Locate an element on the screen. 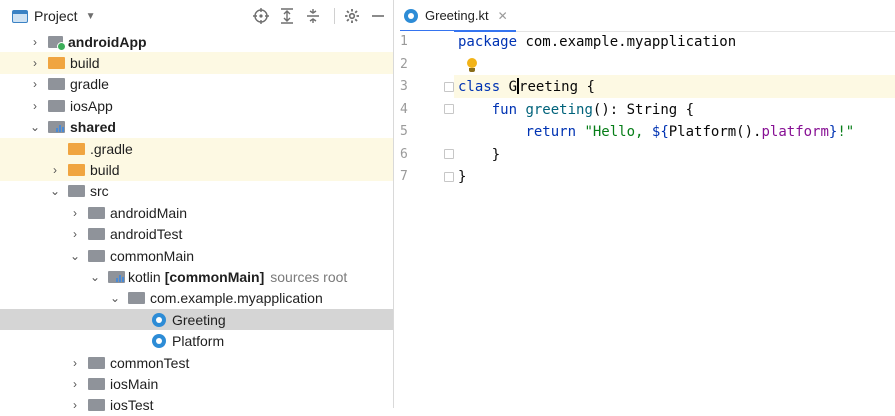  tree-item-label: iosApp is located at coordinates (91, 105).